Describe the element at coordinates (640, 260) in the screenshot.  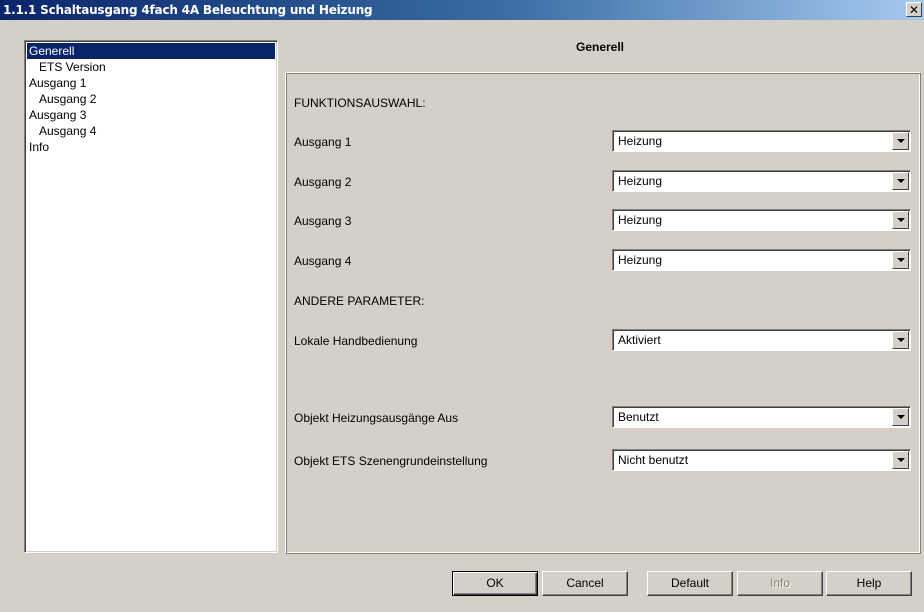
I see `ausgang-4-value: Heizung` at that location.